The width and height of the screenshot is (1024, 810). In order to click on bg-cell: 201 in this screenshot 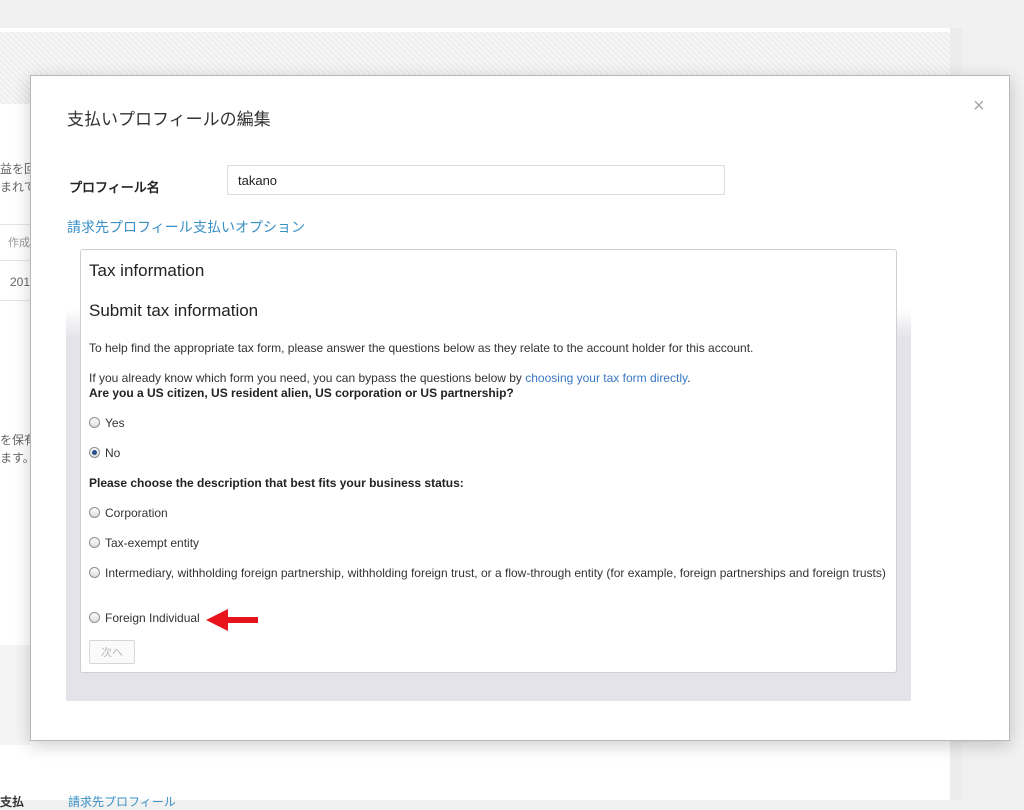, I will do `click(20, 282)`.